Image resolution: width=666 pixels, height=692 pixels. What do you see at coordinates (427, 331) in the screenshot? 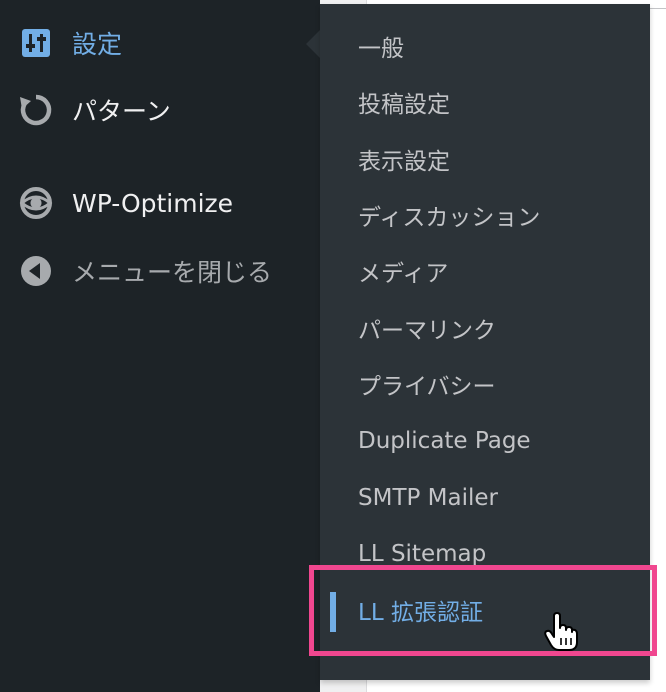
I see `submenu-item-label: パーマリンク` at bounding box center [427, 331].